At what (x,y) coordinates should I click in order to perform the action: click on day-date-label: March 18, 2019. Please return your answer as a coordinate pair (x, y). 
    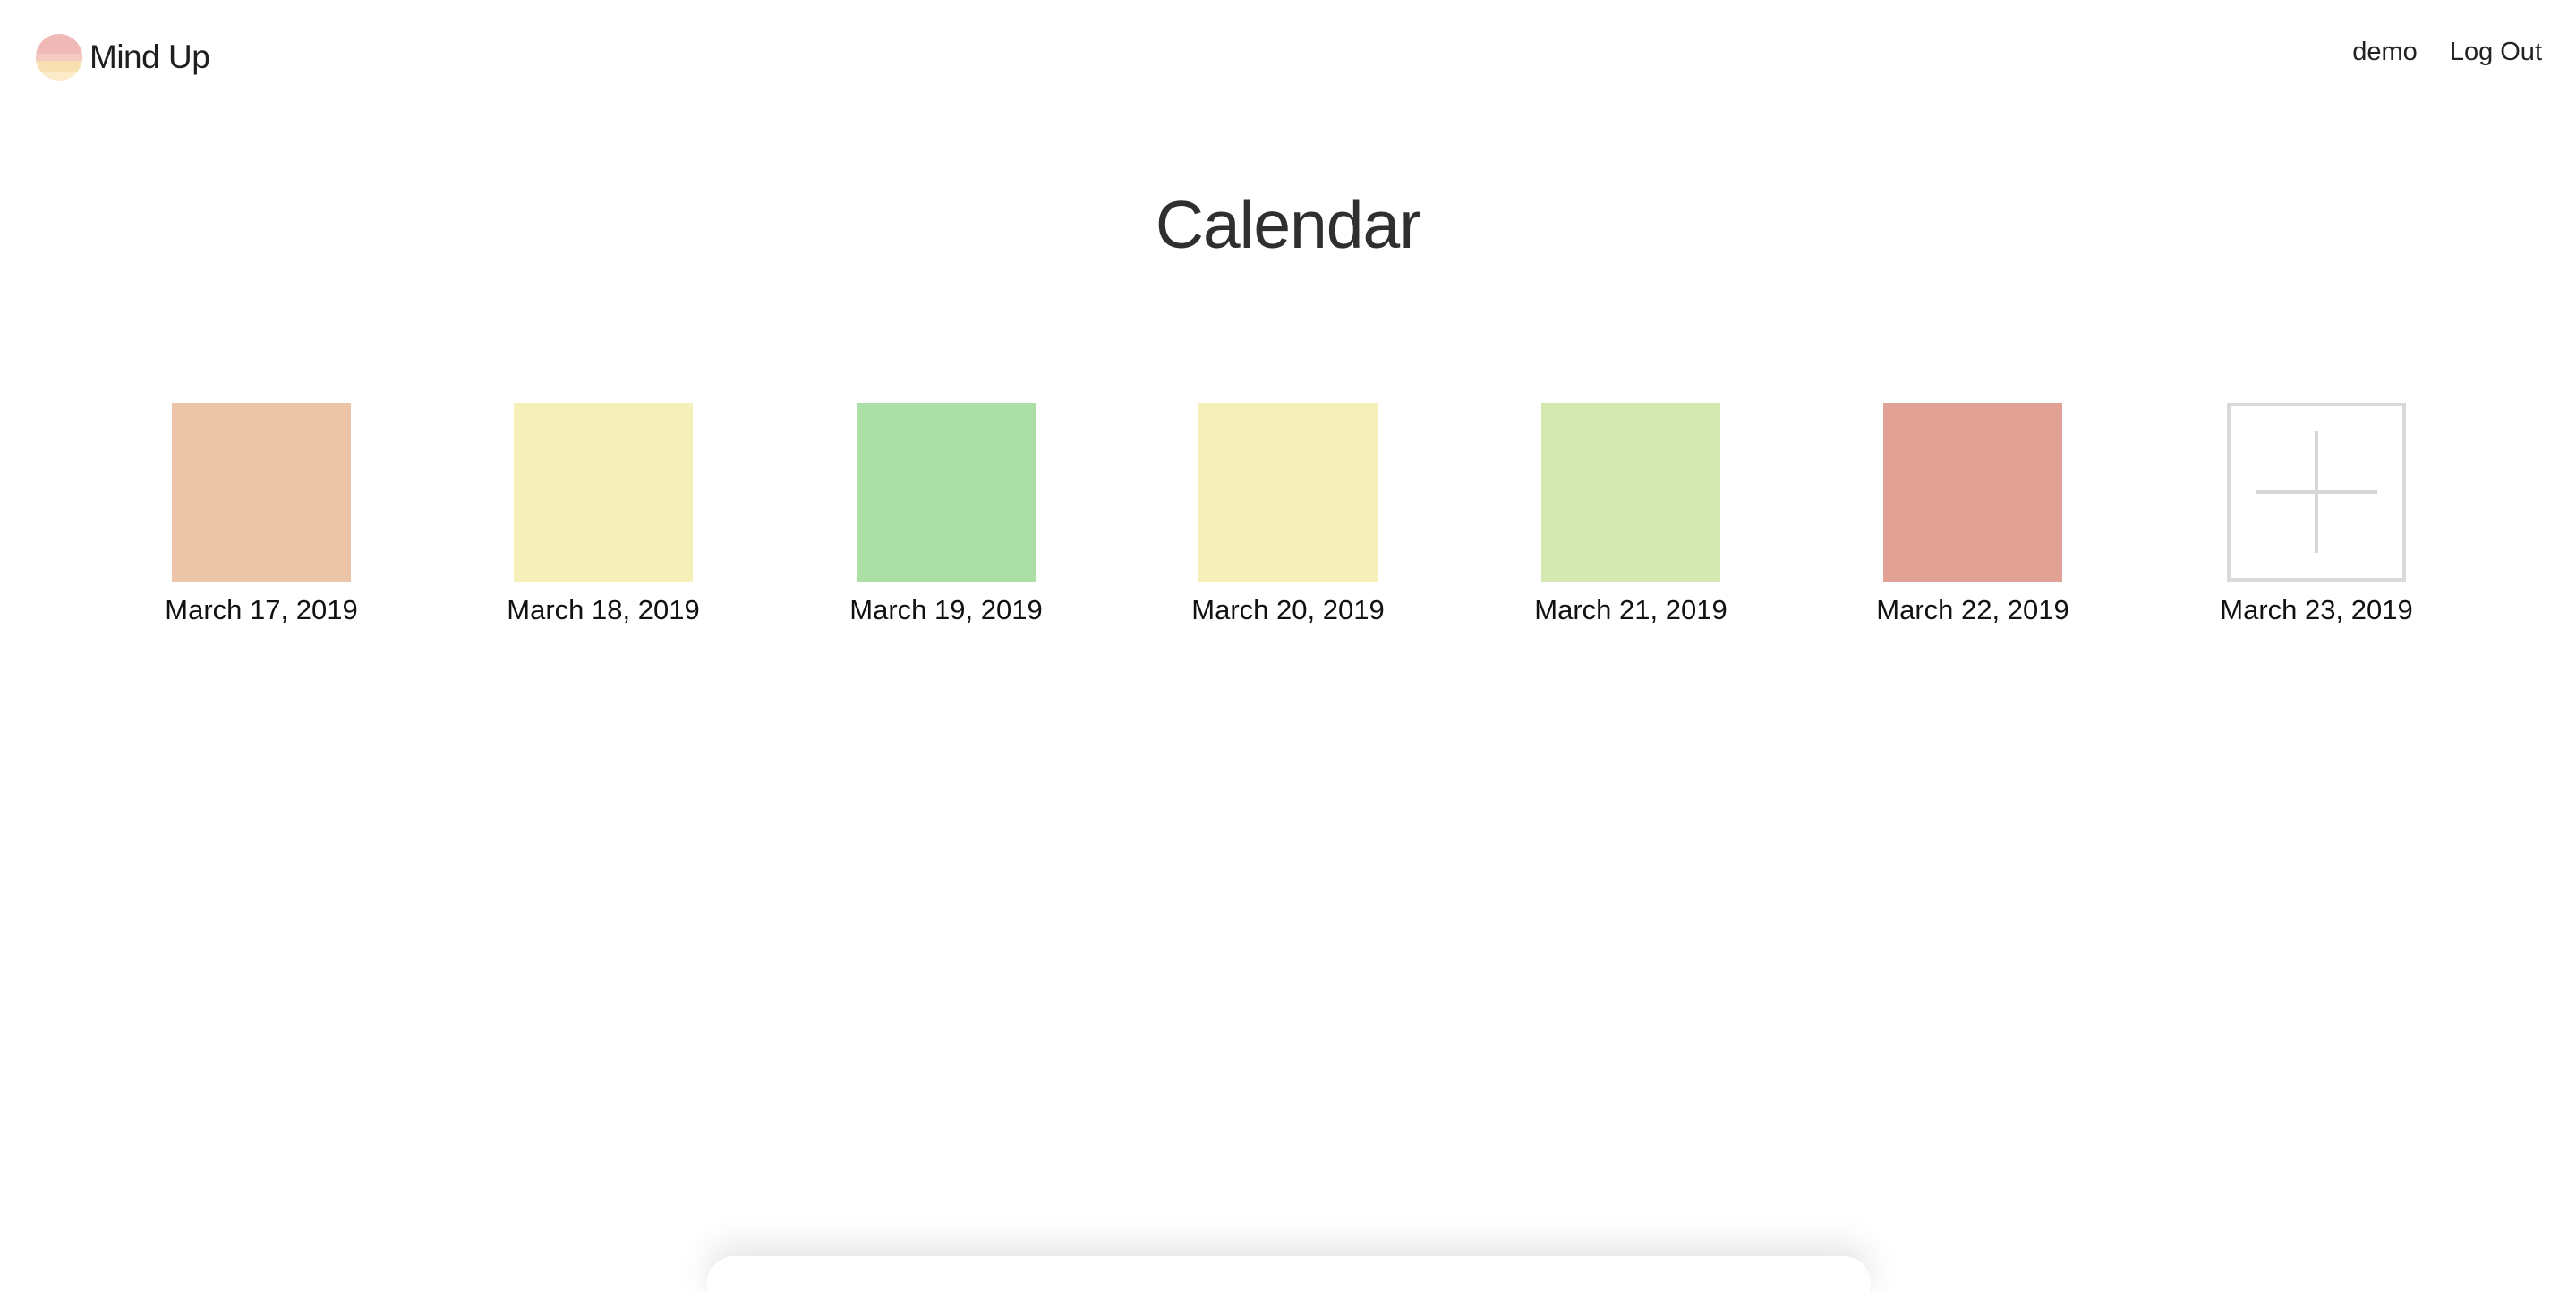
    Looking at the image, I should click on (603, 609).